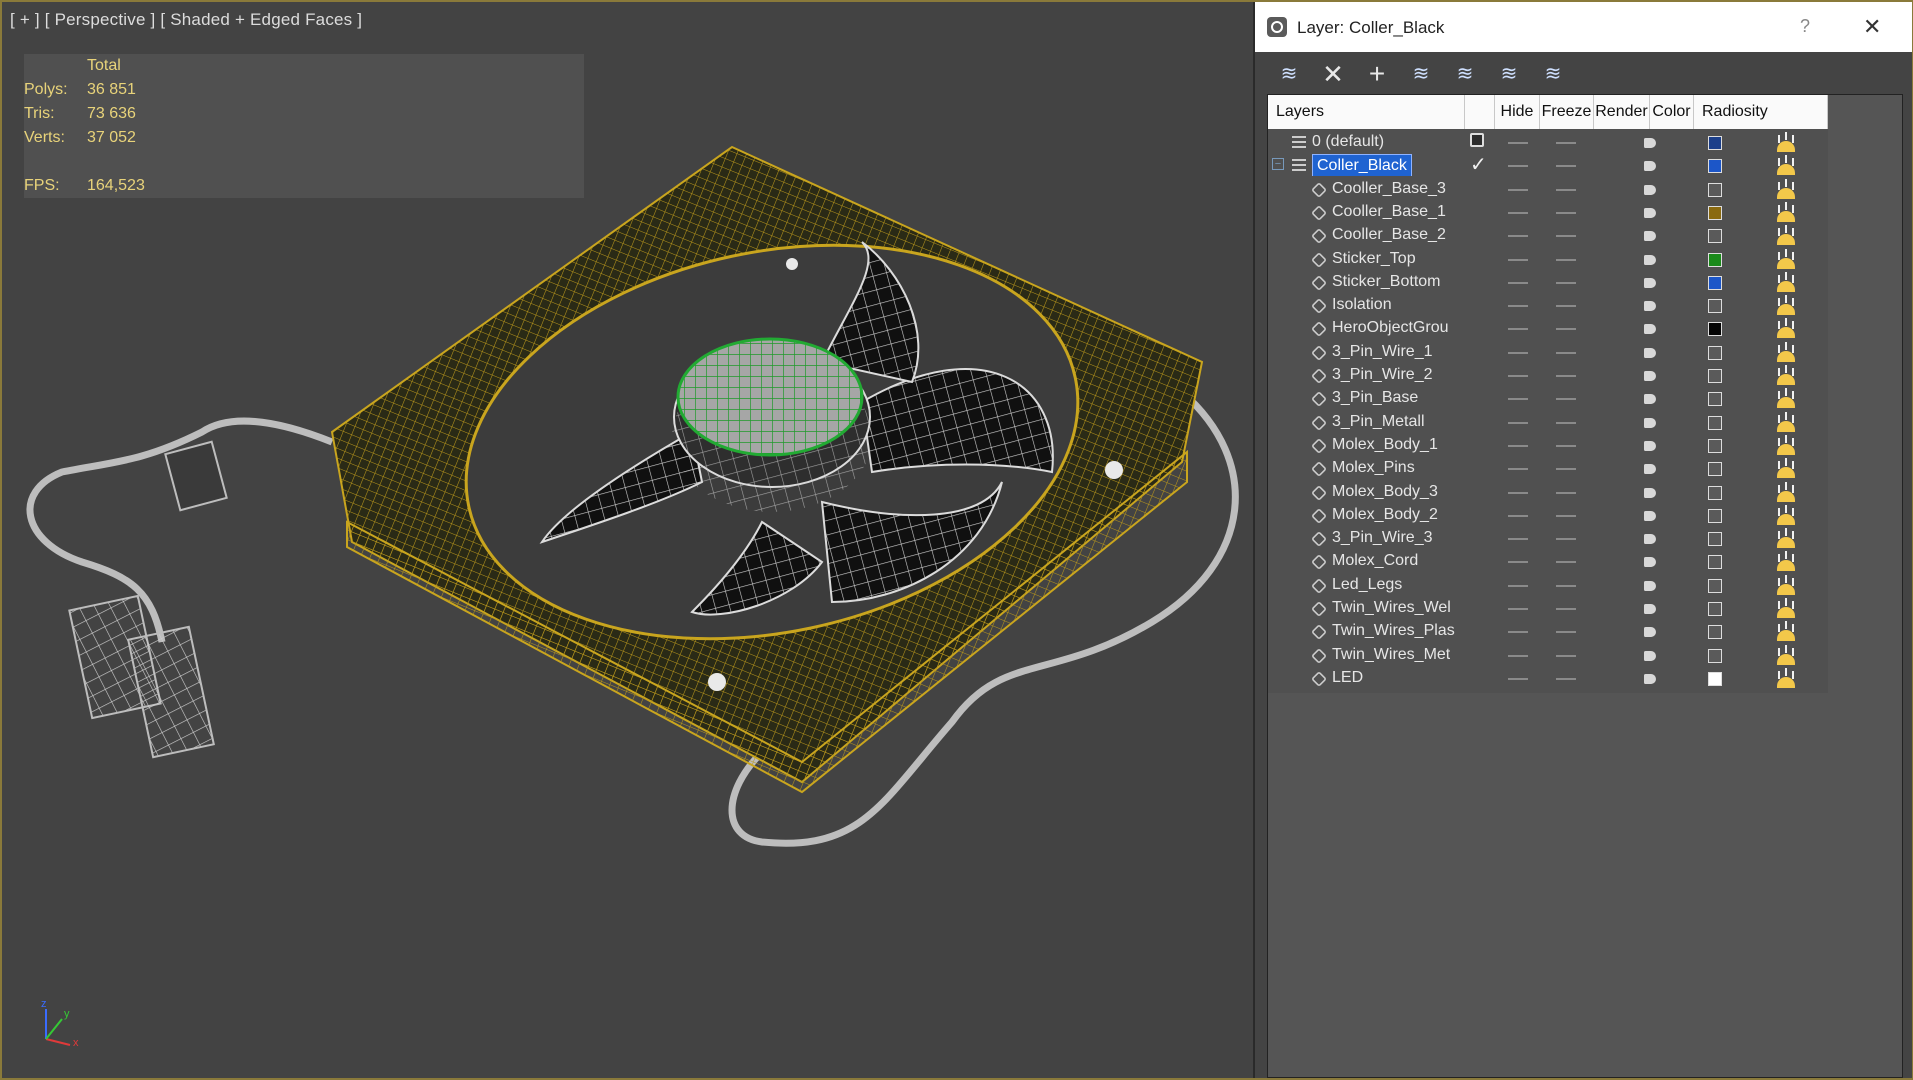 The image size is (1913, 1080). I want to click on layer-name: LED, so click(1347, 678).